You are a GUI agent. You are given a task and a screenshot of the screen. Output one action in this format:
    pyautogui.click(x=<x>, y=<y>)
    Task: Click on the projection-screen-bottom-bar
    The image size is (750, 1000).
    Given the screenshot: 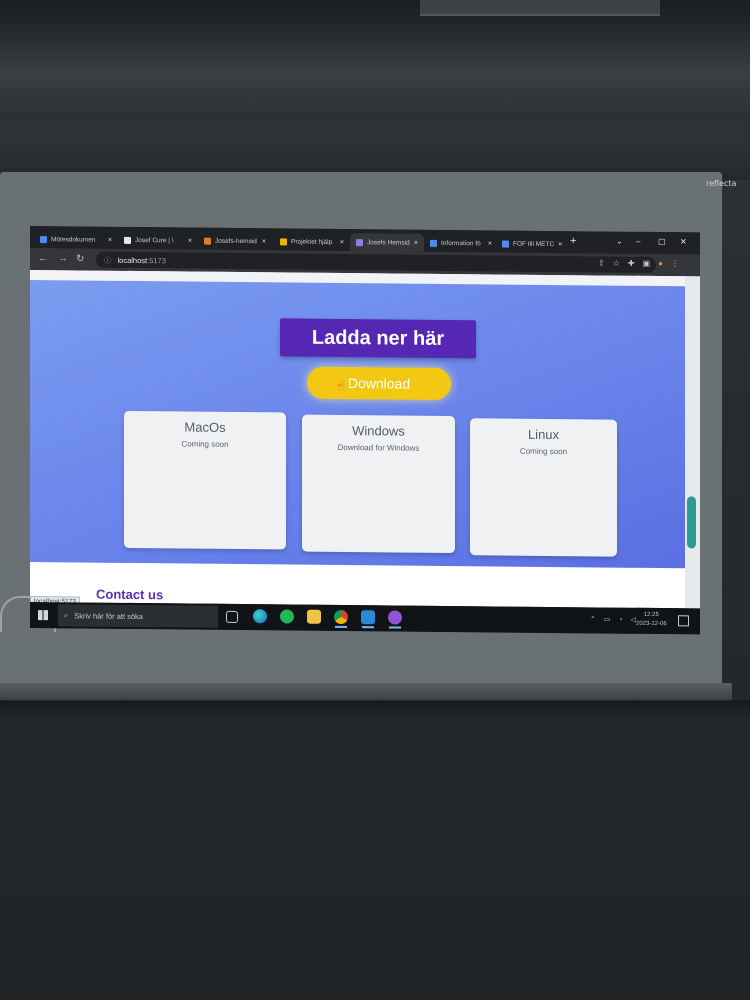 What is the action you would take?
    pyautogui.click(x=366, y=692)
    